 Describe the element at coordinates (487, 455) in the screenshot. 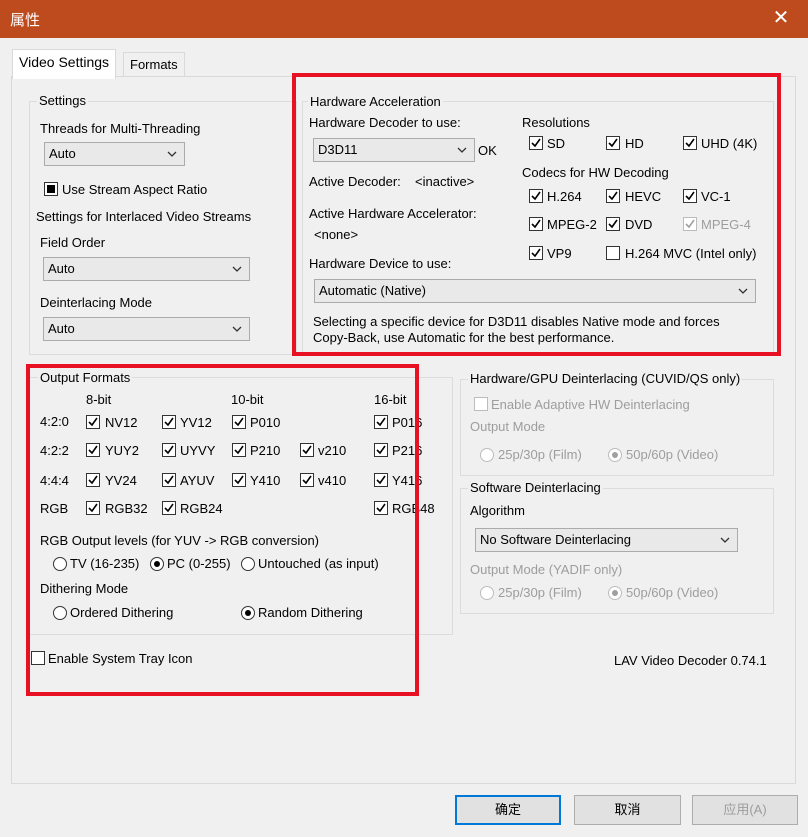

I see `gpu-film-radio` at that location.